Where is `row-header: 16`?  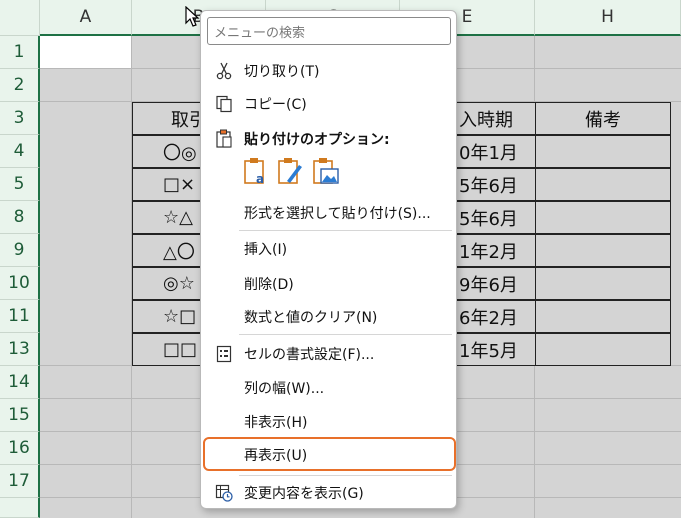
row-header: 16 is located at coordinates (20, 448).